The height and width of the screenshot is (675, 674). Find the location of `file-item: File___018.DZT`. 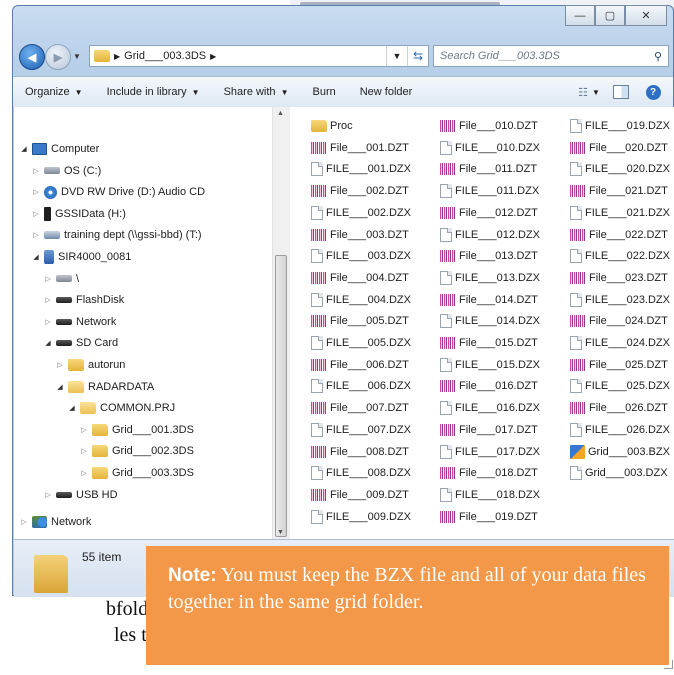

file-item: File___018.DZT is located at coordinates (489, 473).